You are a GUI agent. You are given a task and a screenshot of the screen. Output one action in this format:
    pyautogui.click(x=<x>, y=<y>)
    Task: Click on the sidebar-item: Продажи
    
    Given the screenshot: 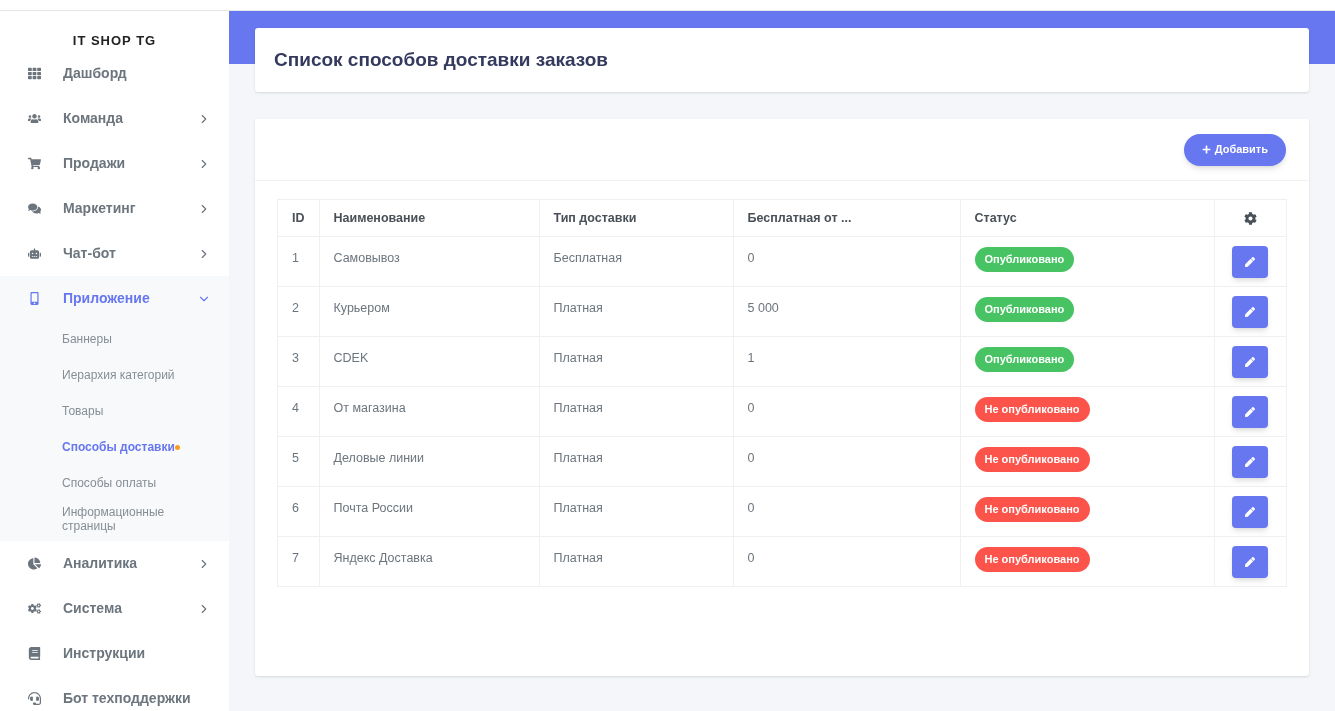 What is the action you would take?
    pyautogui.click(x=114, y=163)
    